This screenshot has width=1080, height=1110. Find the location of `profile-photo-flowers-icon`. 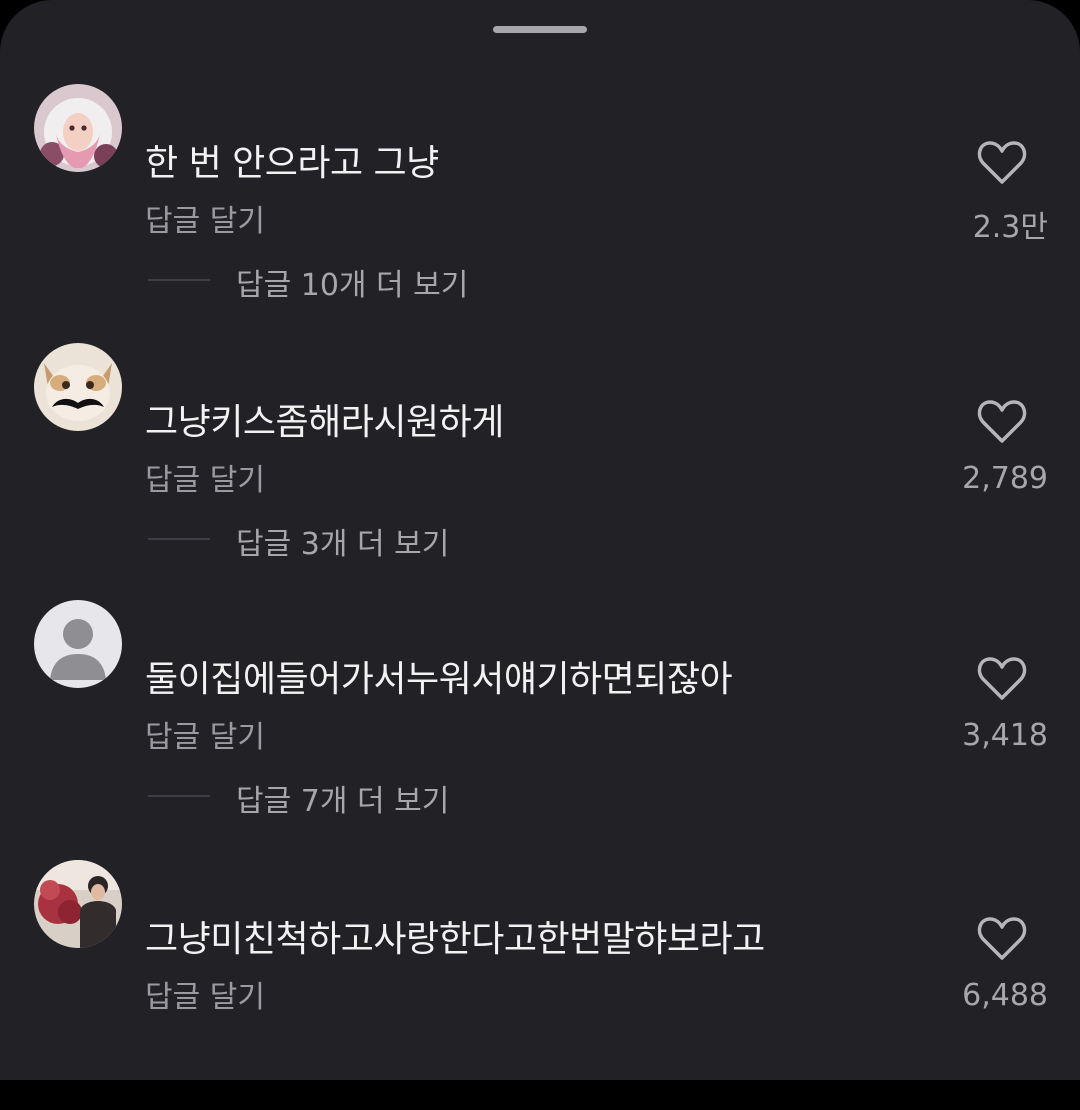

profile-photo-flowers-icon is located at coordinates (78, 904).